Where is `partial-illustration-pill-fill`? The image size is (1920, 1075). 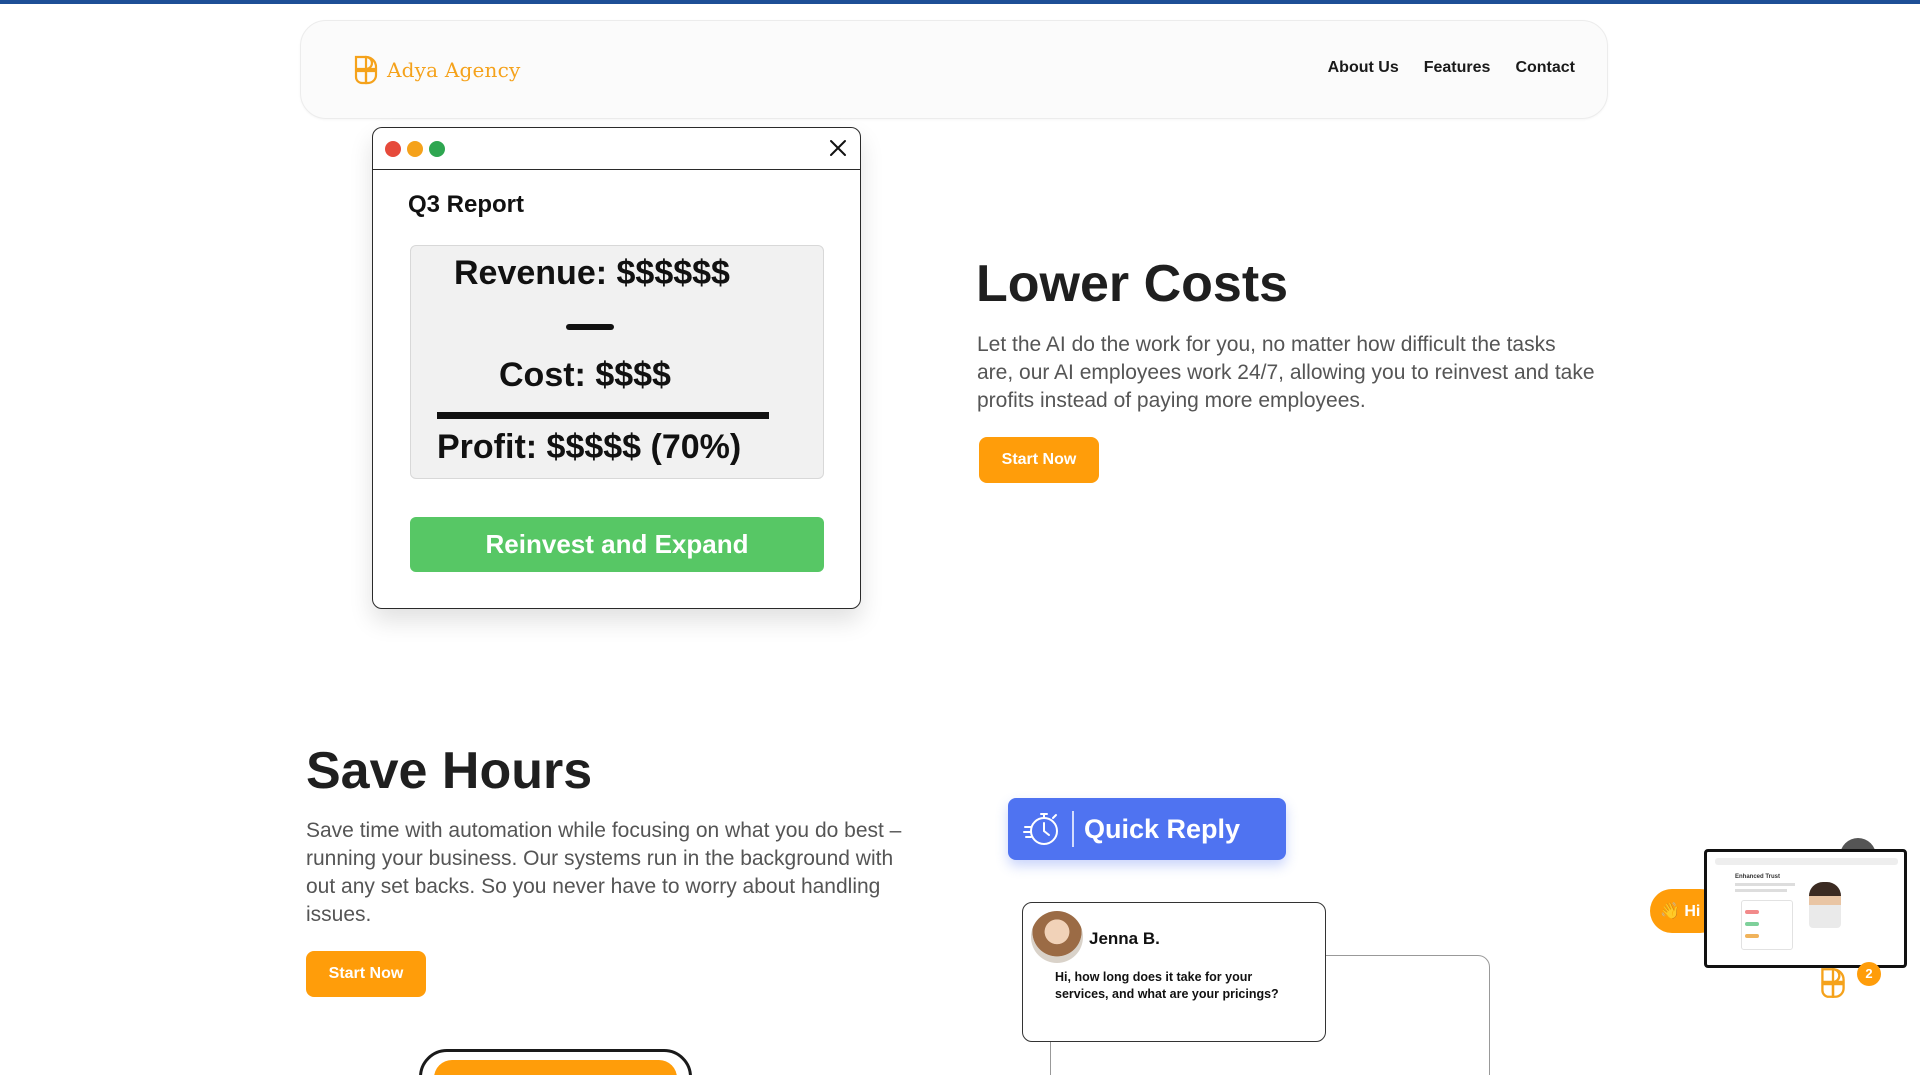
partial-illustration-pill-fill is located at coordinates (555, 1067).